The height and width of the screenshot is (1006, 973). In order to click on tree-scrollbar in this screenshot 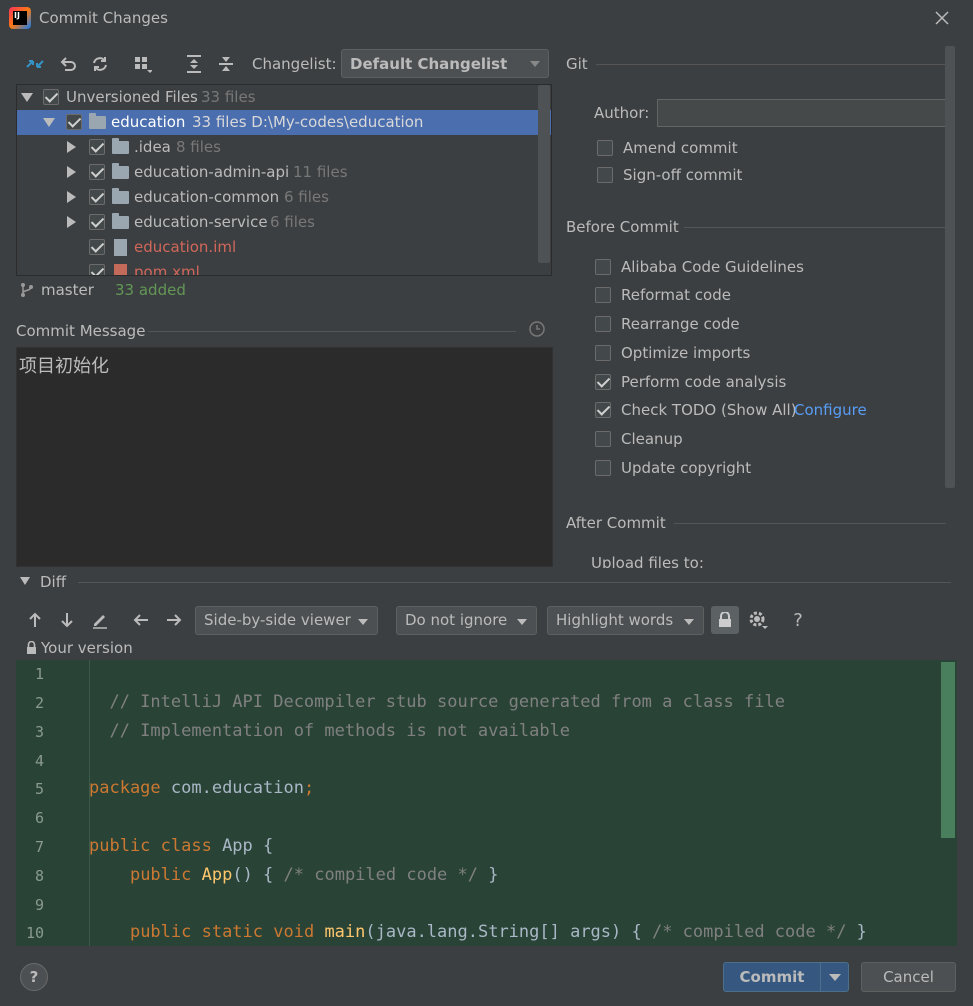, I will do `click(544, 174)`.